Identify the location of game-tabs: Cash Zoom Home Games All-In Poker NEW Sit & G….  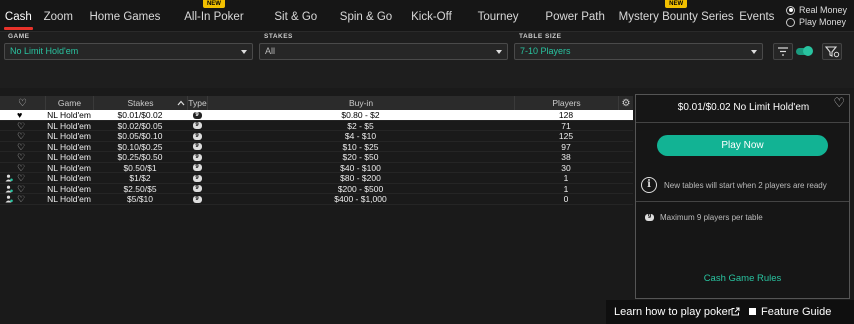
(390, 16).